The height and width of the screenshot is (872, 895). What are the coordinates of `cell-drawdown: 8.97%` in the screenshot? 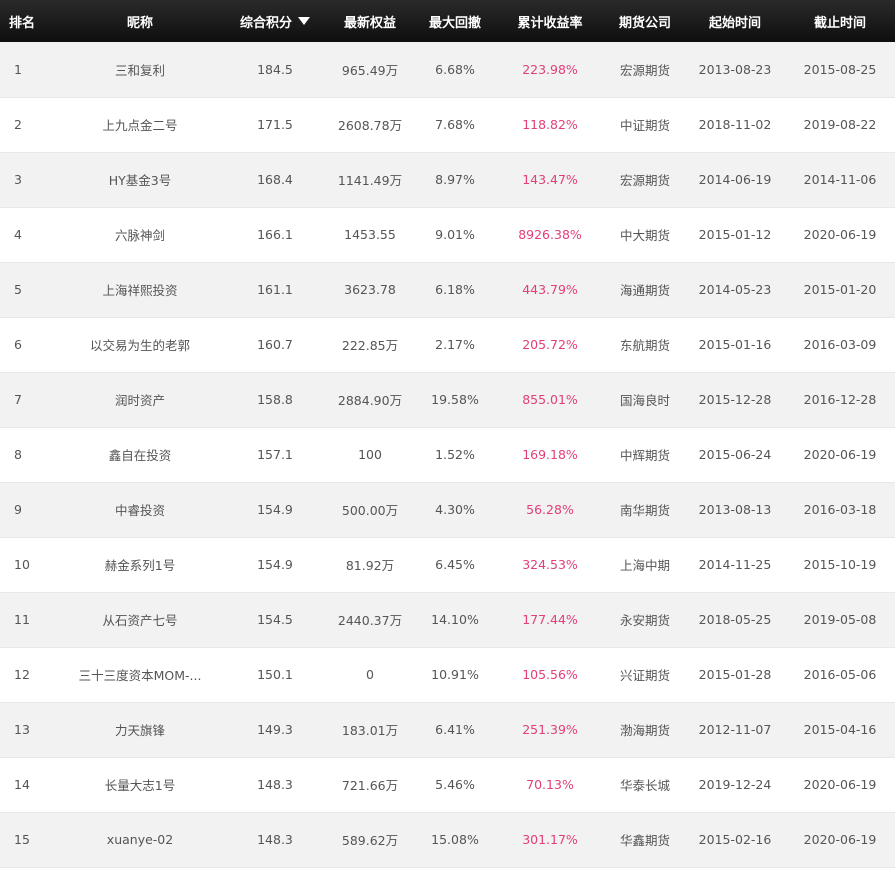 It's located at (455, 179).